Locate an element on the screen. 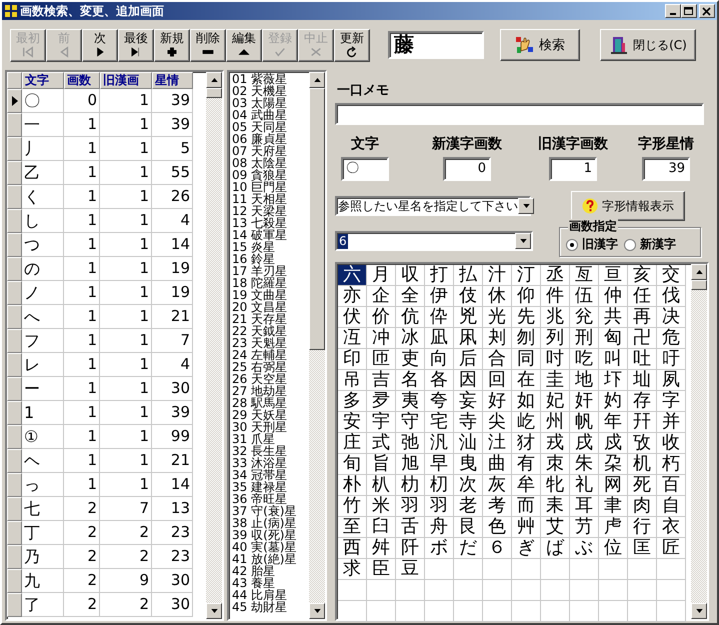 The image size is (719, 625). character-cell: 任 is located at coordinates (642, 296).